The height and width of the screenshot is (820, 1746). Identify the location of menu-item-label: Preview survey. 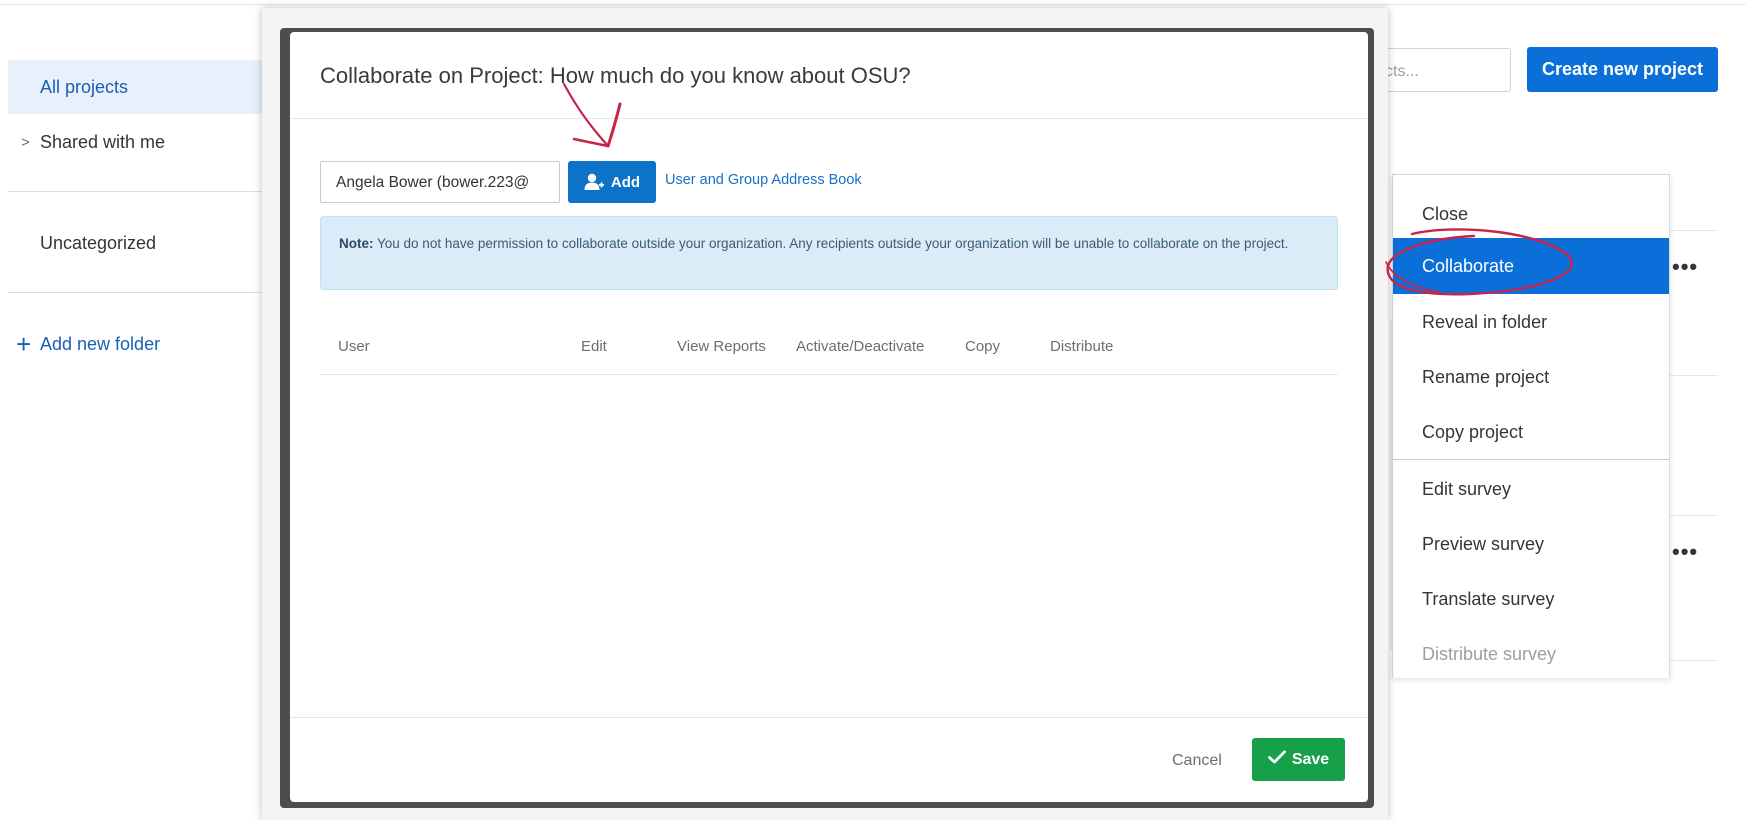
(1483, 543).